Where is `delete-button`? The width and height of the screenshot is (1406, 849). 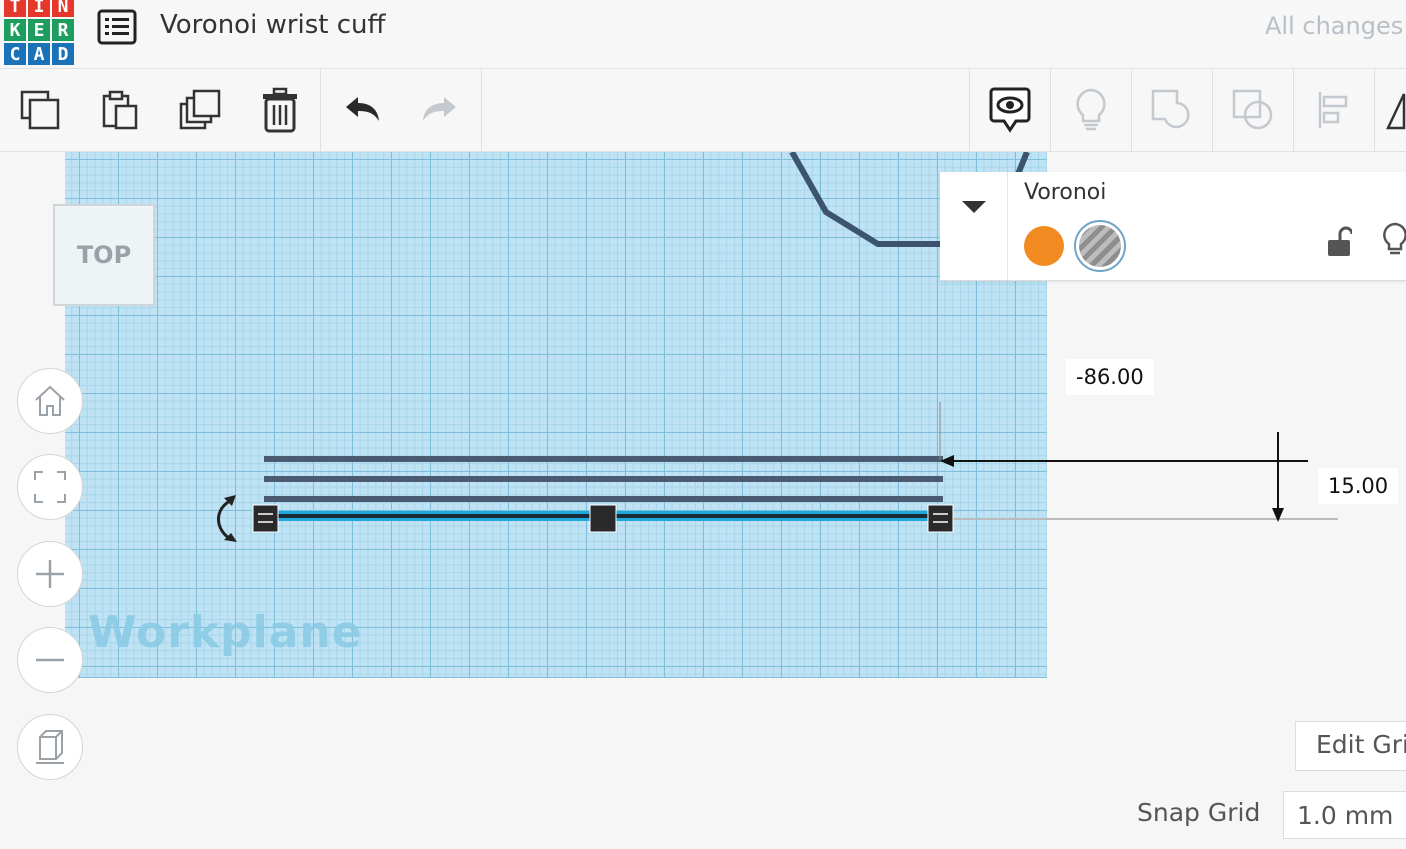
delete-button is located at coordinates (280, 110).